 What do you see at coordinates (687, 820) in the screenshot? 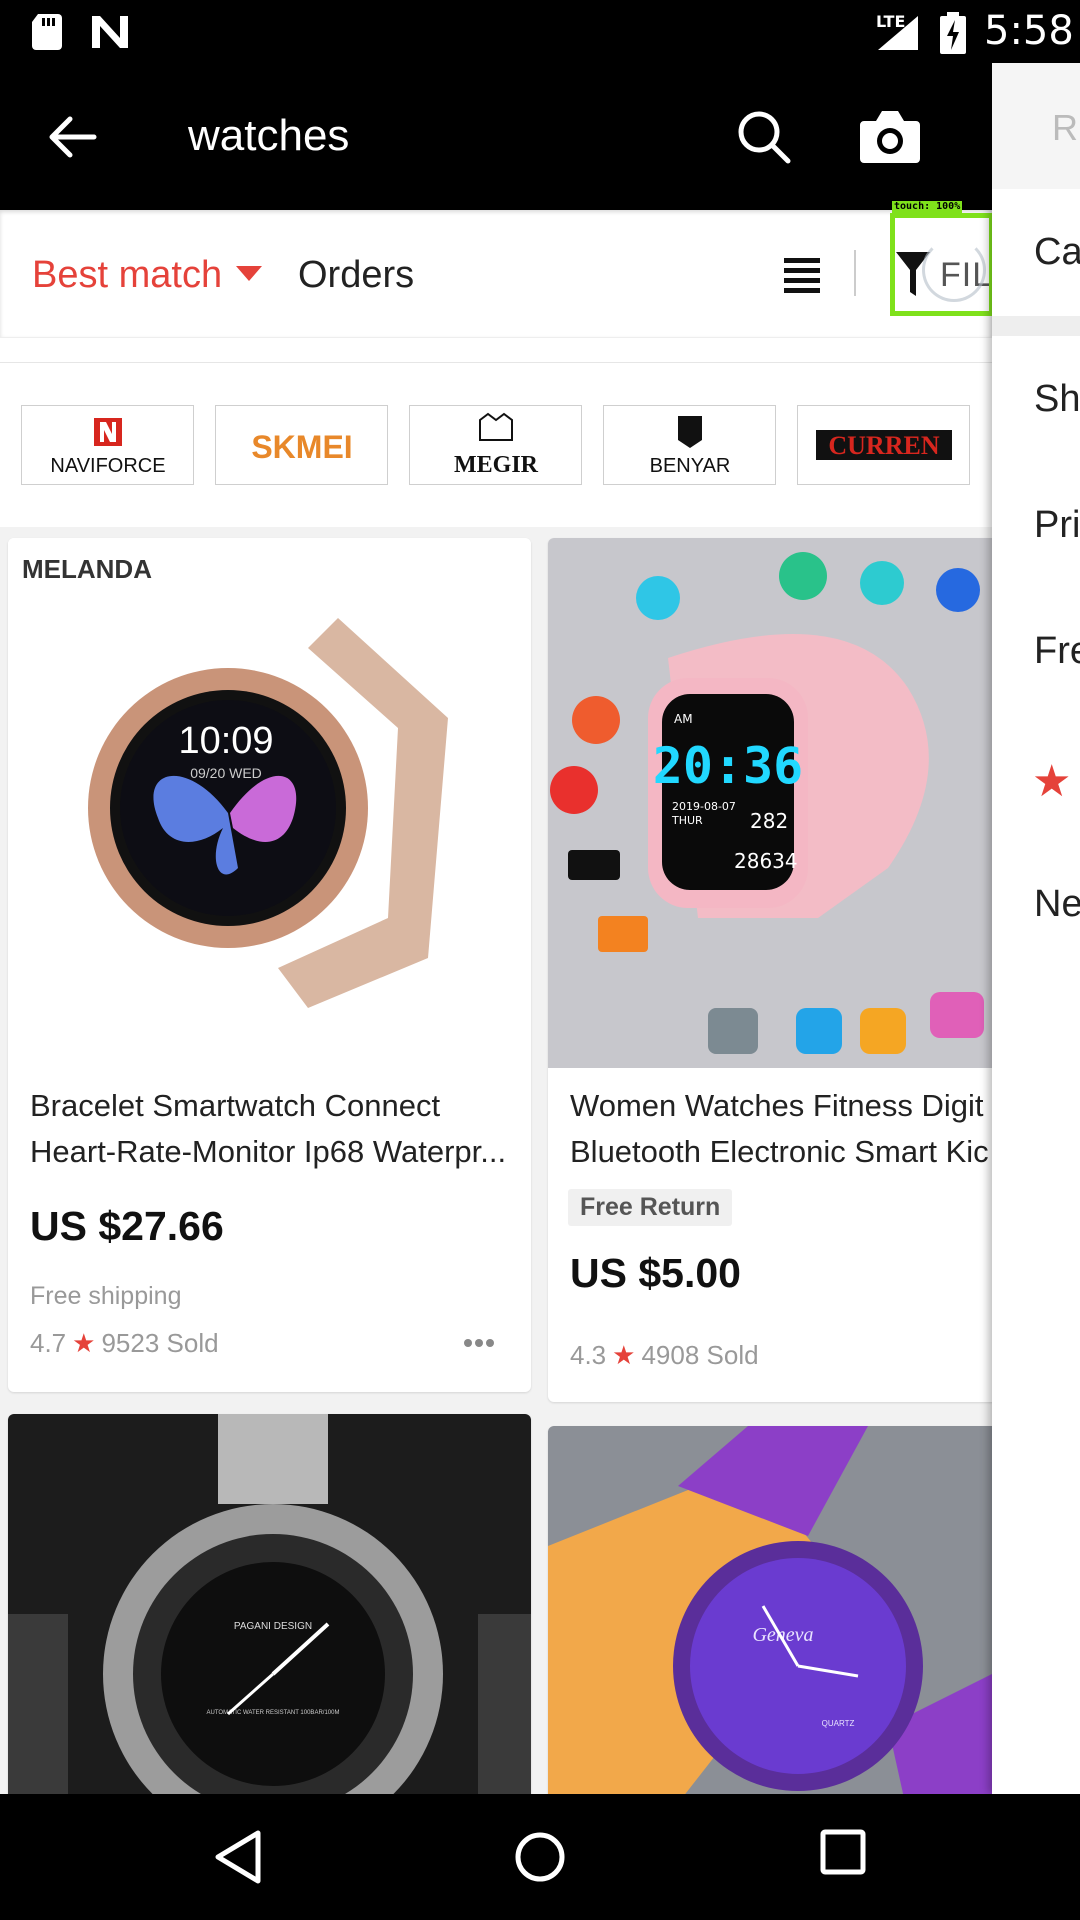
I see `svg-text: THUR` at bounding box center [687, 820].